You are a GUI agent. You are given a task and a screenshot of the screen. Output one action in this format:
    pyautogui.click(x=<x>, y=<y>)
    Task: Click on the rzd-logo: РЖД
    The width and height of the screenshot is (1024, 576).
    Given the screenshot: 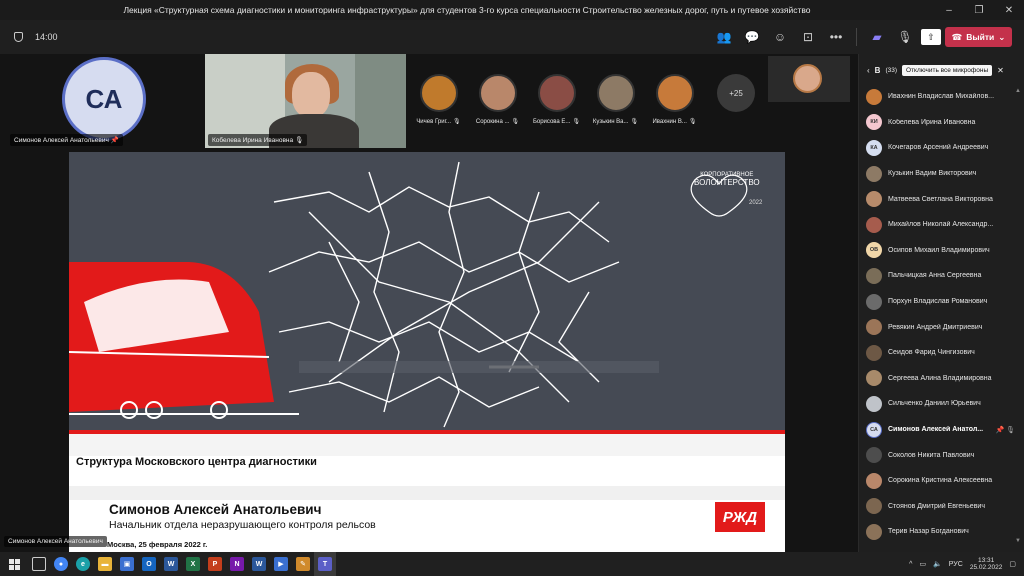 What is the action you would take?
    pyautogui.click(x=740, y=517)
    